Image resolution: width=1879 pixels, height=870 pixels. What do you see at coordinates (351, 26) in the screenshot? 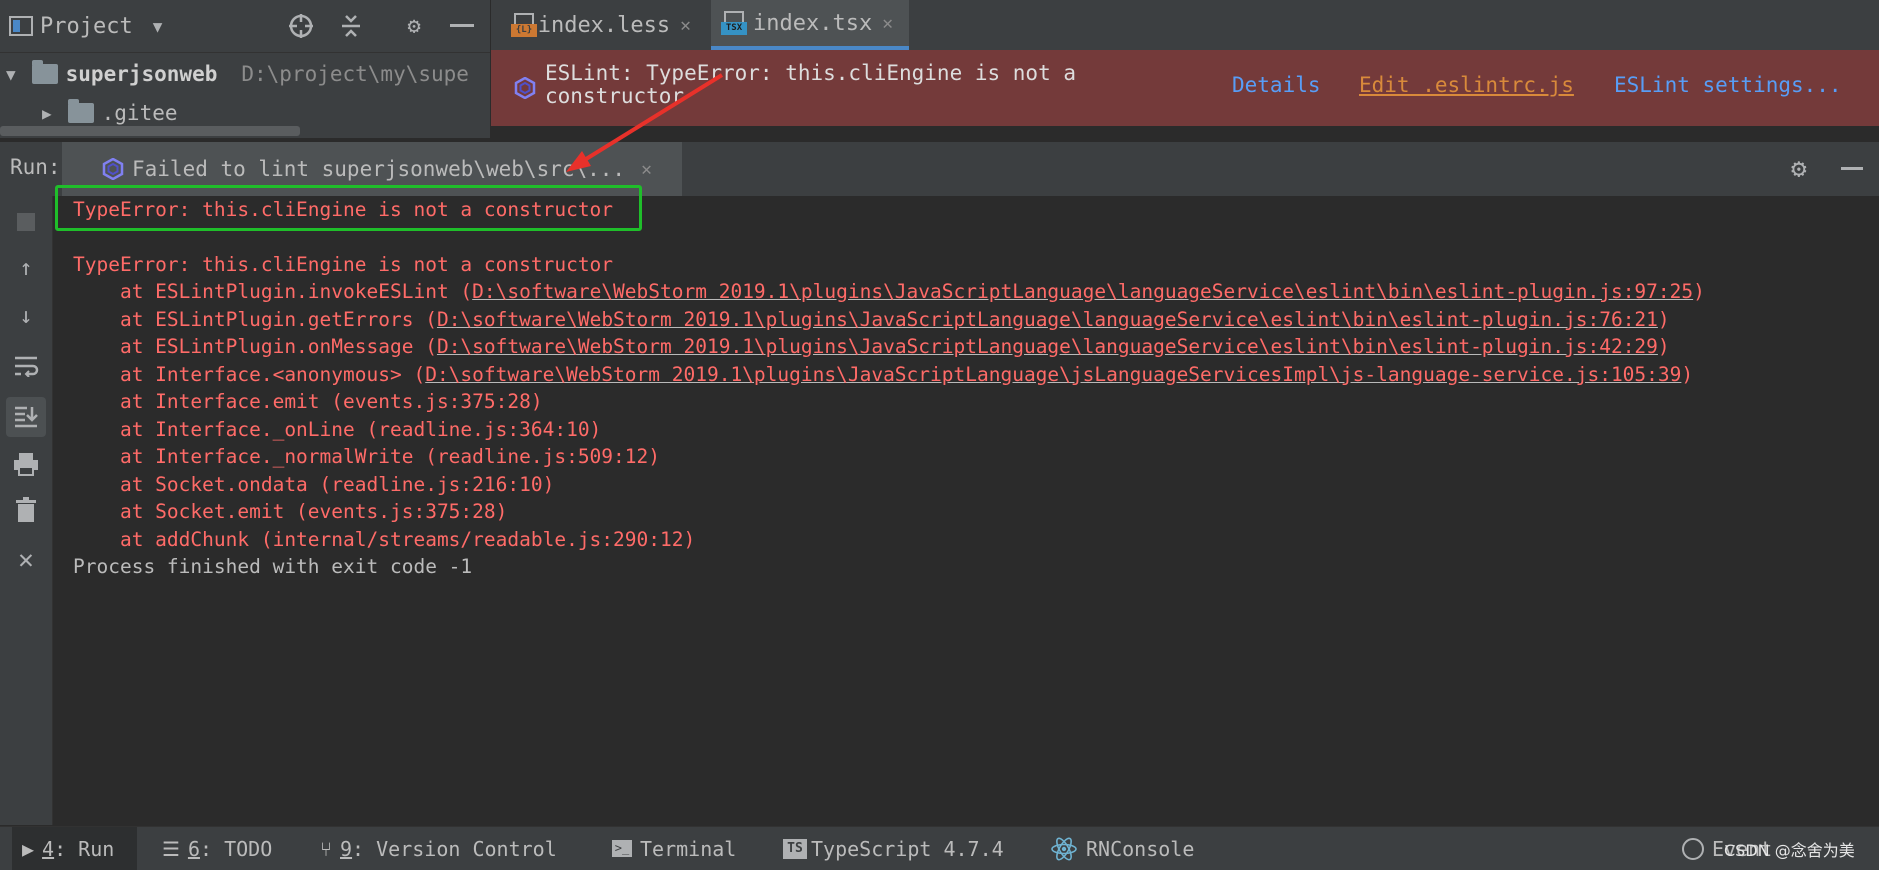
I see `collapse-all-icon` at bounding box center [351, 26].